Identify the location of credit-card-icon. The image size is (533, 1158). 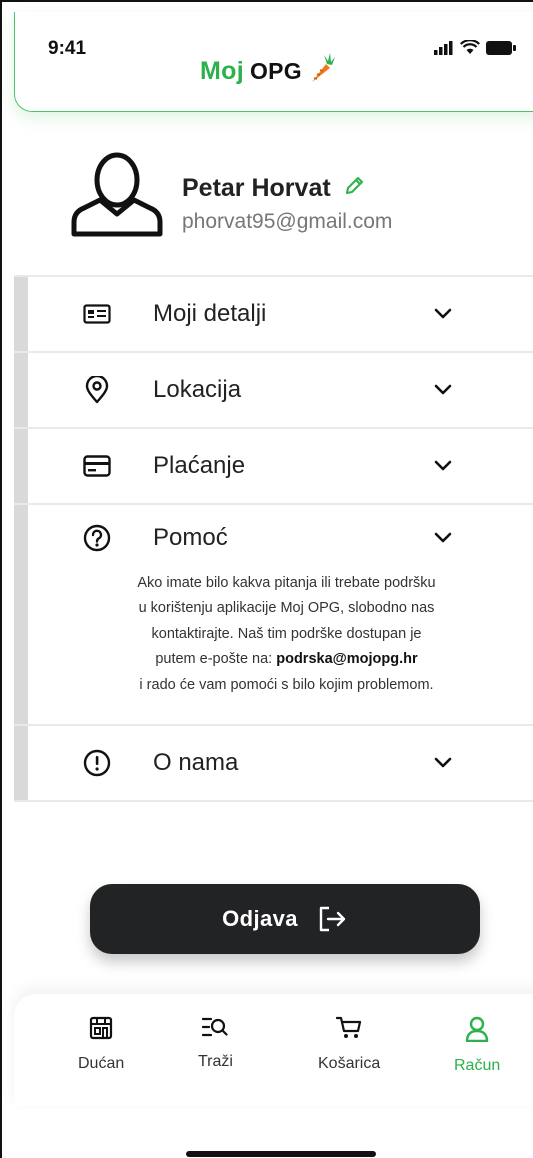
(97, 466).